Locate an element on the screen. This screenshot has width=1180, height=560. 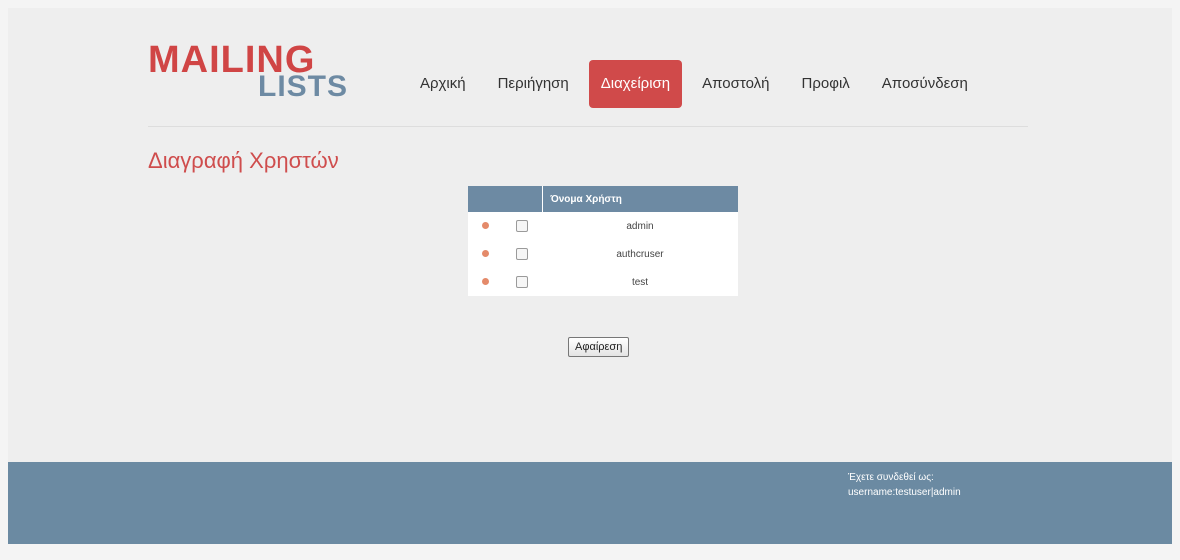
delete-users-button: Αφαίρεση is located at coordinates (599, 347).